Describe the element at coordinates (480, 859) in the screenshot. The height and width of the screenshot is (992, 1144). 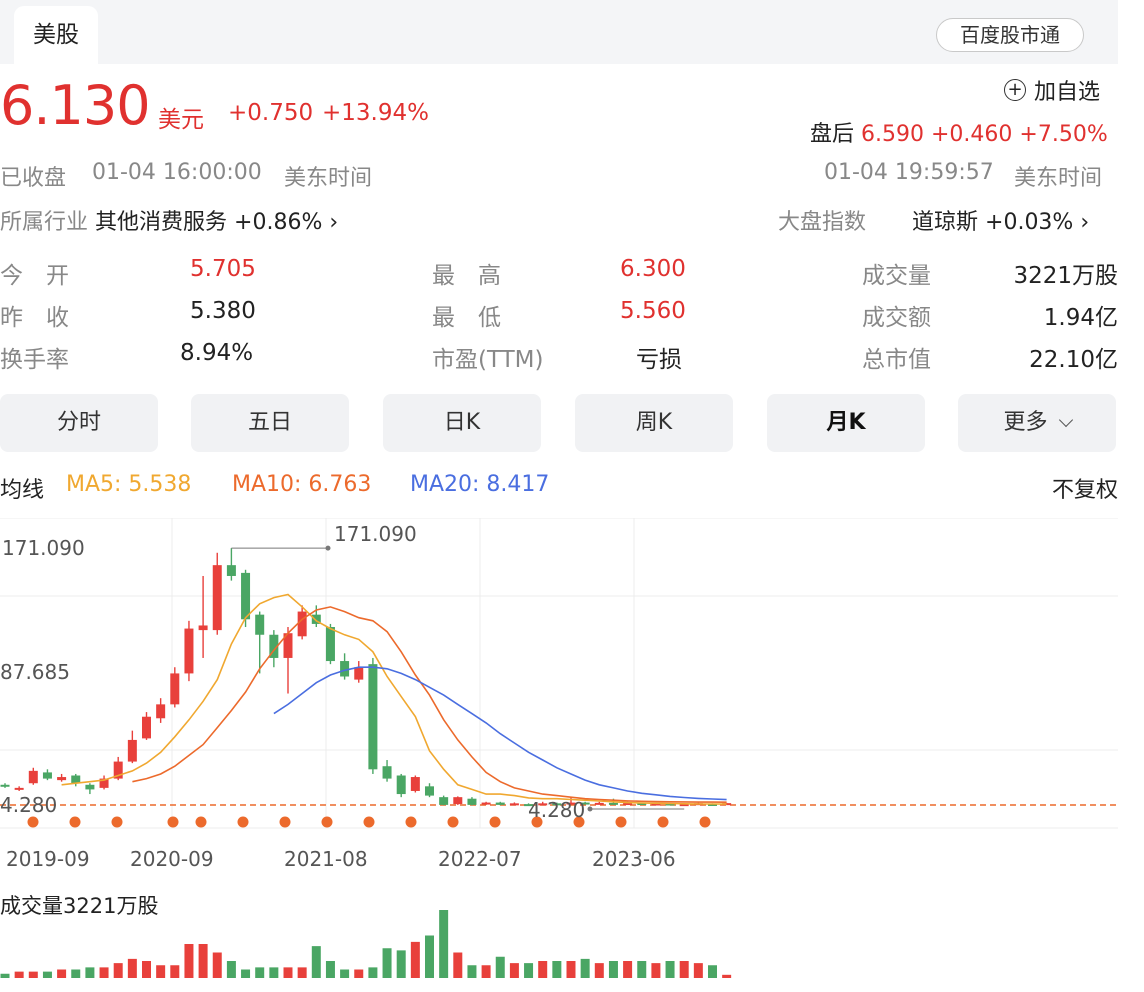
I see `x-tick-2022-07: 2022-07` at that location.